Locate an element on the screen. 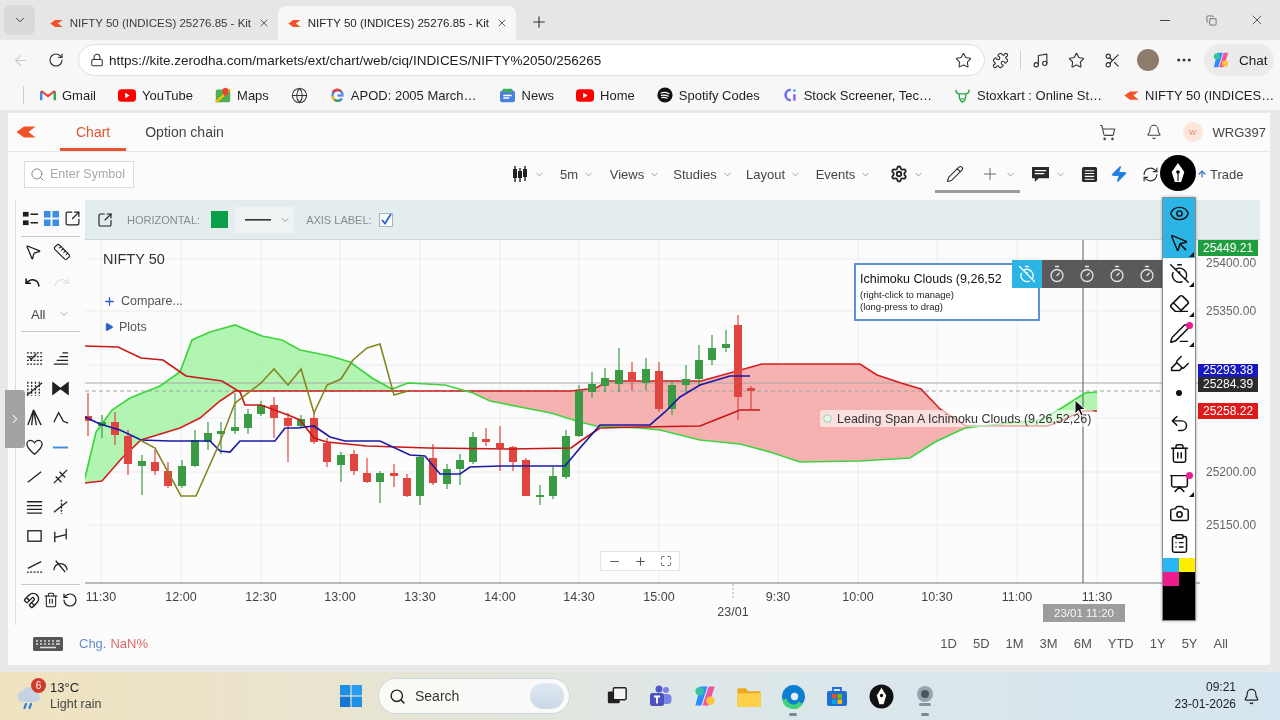 This screenshot has width=1280, height=720. range-button: 1D is located at coordinates (948, 643).